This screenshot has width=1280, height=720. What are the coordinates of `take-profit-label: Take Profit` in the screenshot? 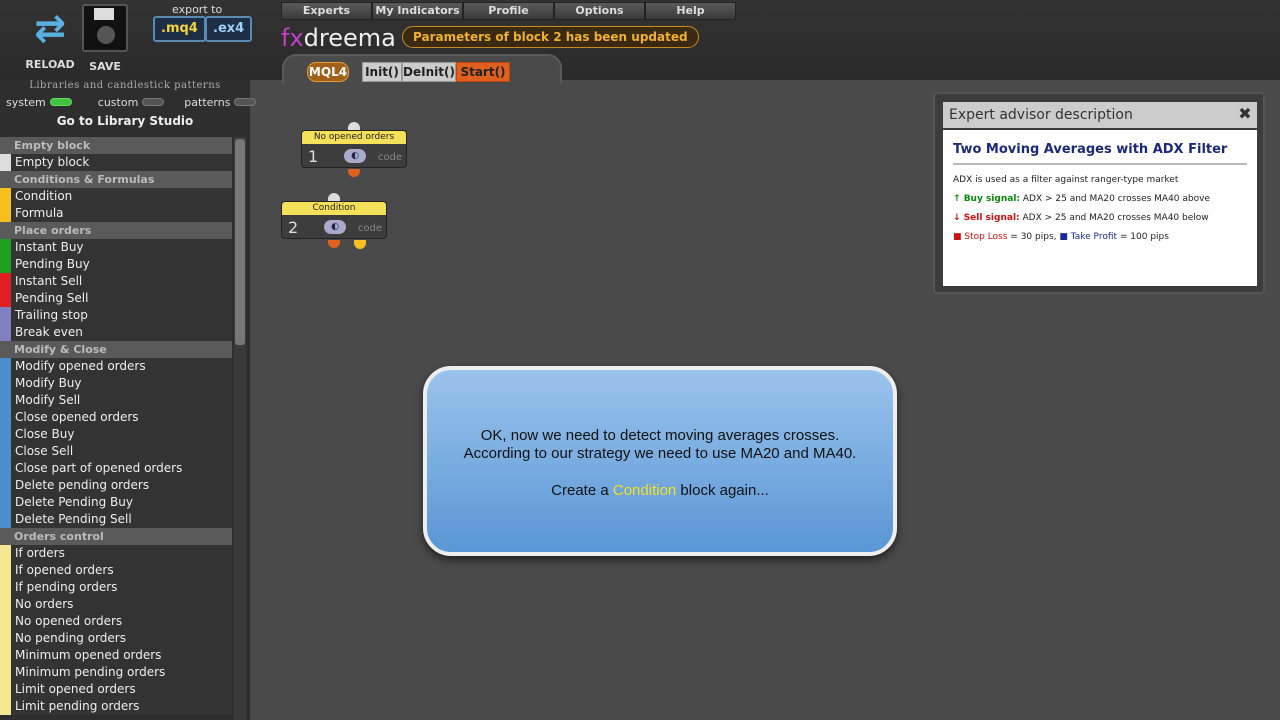 It's located at (1094, 237).